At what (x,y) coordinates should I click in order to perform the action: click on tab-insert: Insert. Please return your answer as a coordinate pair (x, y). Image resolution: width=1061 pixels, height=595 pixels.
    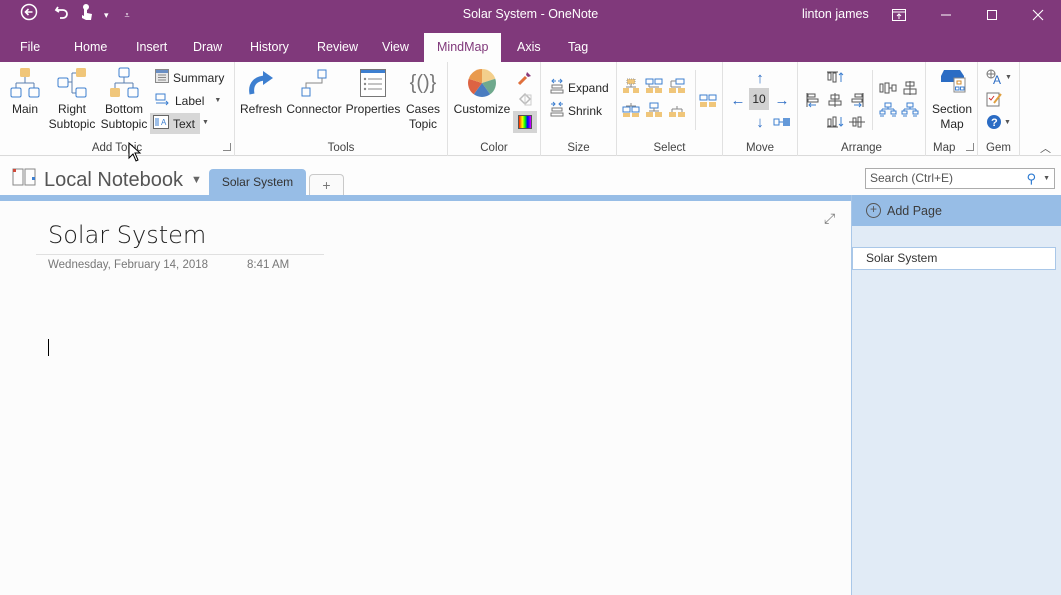
    Looking at the image, I should click on (151, 47).